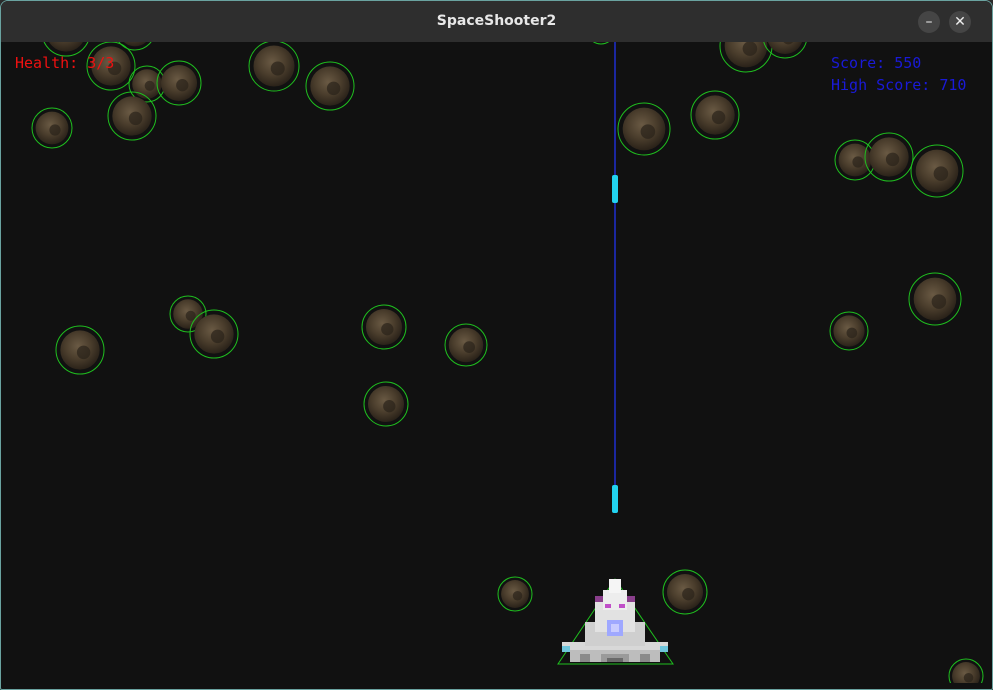  Describe the element at coordinates (899, 85) in the screenshot. I see `high-score-display: High Score: 710` at that location.